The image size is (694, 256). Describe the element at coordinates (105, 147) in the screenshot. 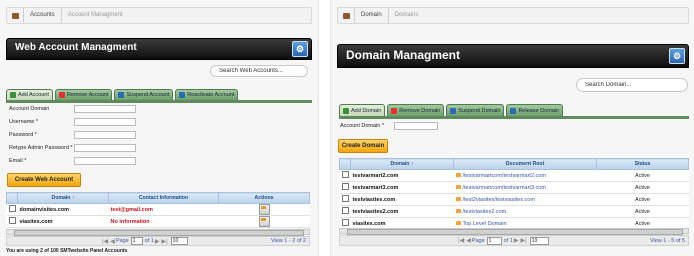

I see `retype-password-field` at that location.